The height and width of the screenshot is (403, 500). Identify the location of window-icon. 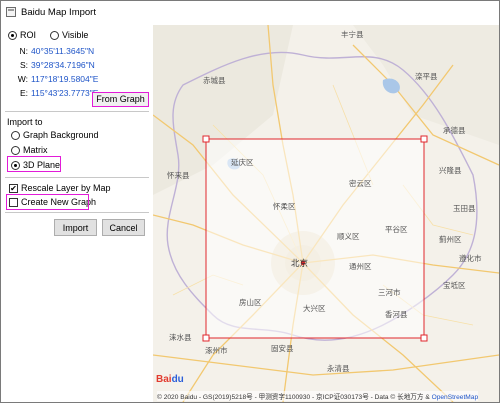
(11, 12).